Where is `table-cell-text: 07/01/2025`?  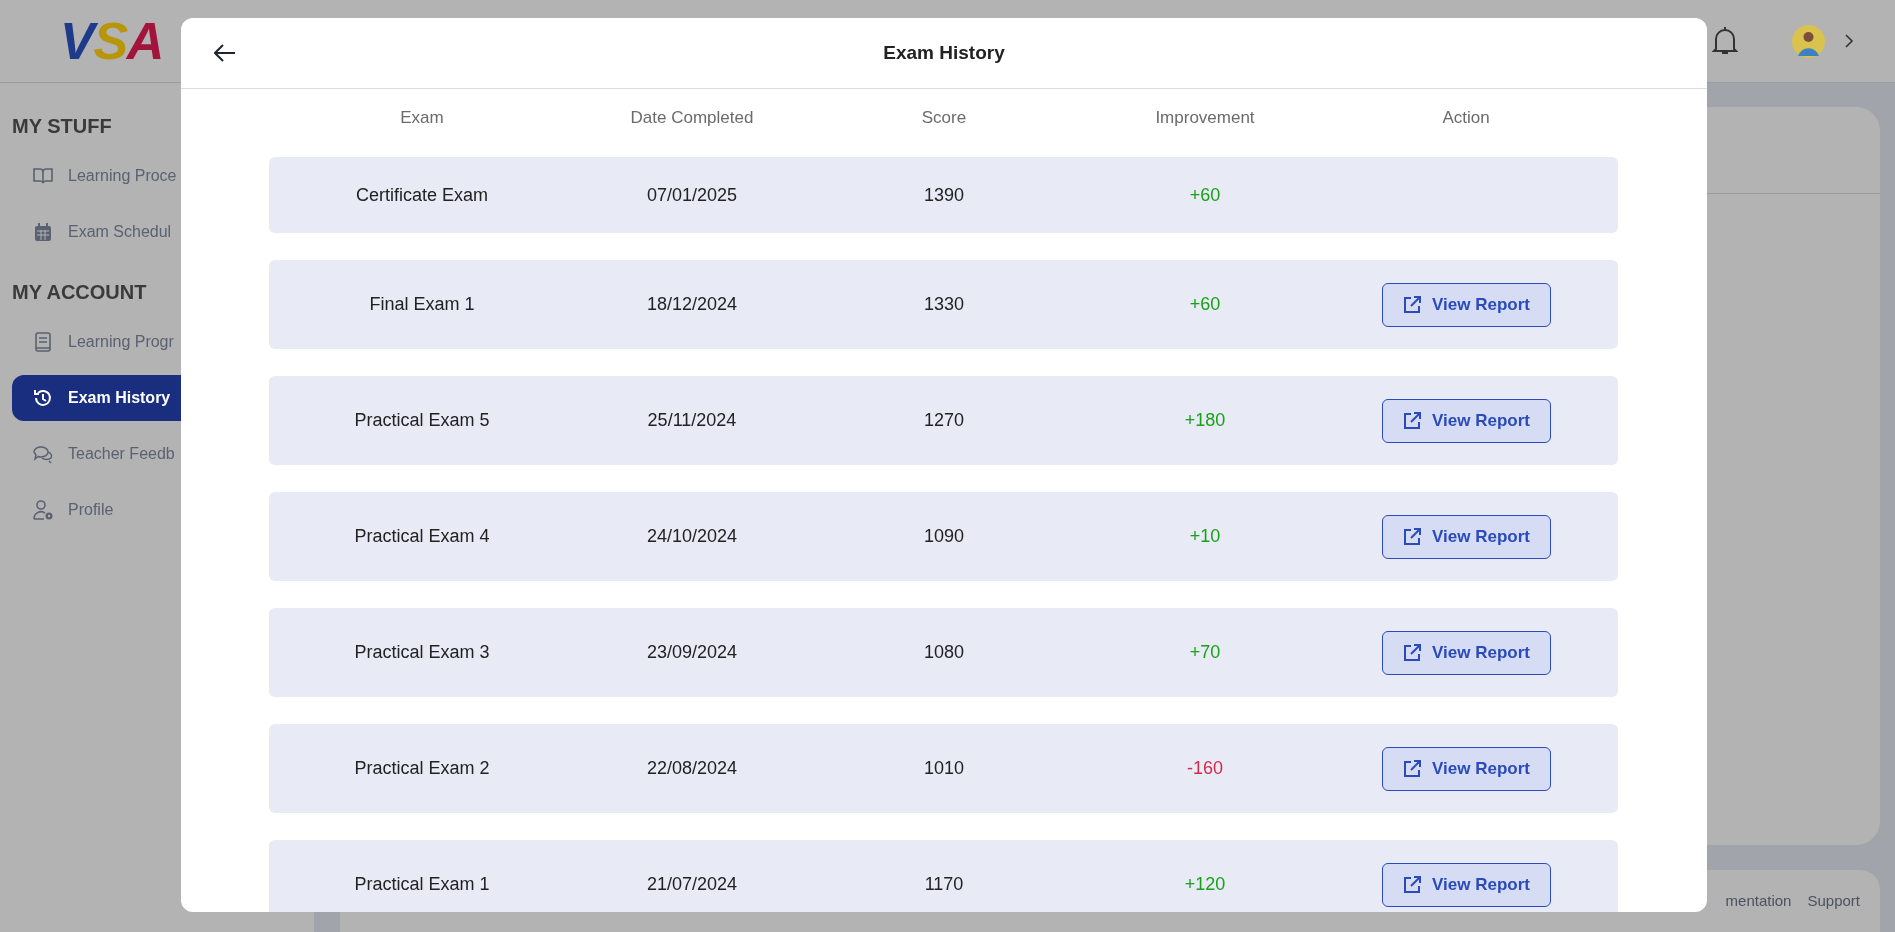 table-cell-text: 07/01/2025 is located at coordinates (692, 195).